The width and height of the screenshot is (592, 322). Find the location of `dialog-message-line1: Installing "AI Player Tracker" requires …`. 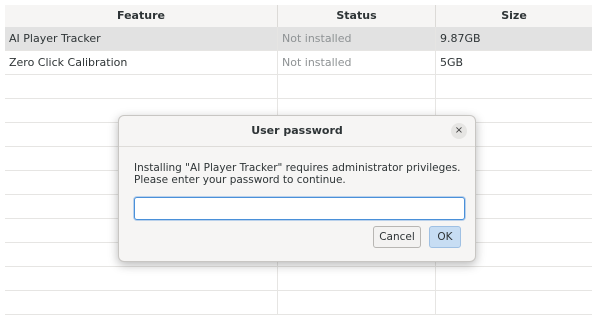

dialog-message-line1: Installing "AI Player Tracker" requires … is located at coordinates (297, 168).